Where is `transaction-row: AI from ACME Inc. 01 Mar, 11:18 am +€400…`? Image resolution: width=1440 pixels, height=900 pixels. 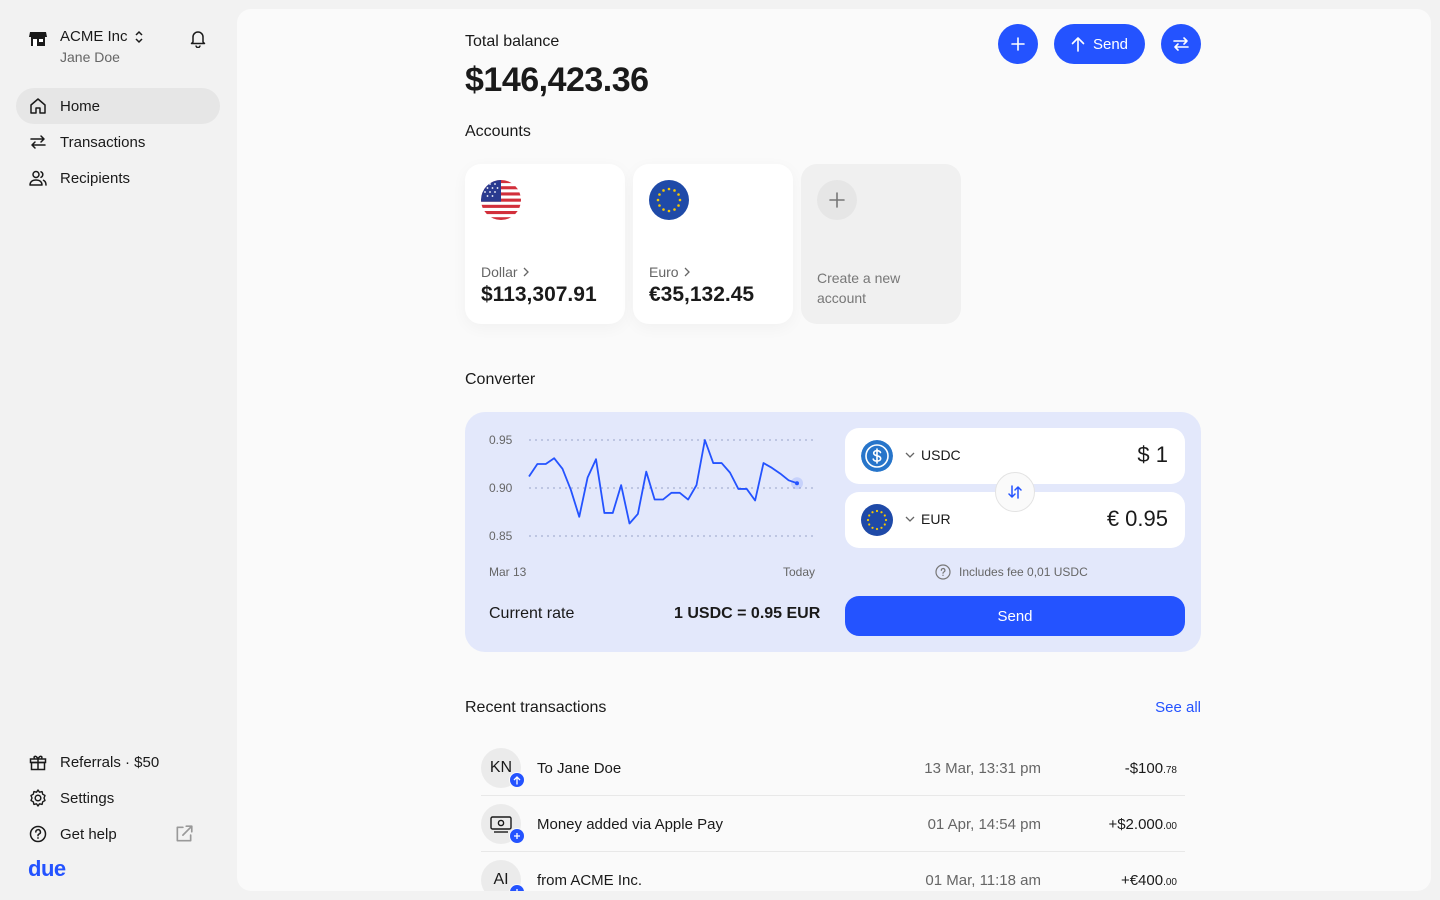
transaction-row: AI from ACME Inc. 01 Mar, 11:18 am +€400… is located at coordinates (833, 871).